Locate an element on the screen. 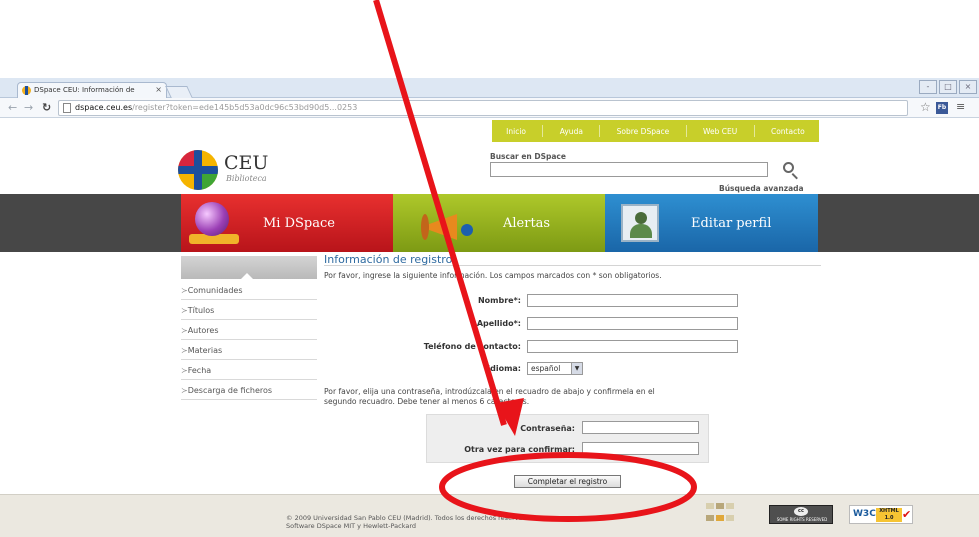 This screenshot has width=979, height=537. dspace-logo-icon is located at coordinates (720, 514).